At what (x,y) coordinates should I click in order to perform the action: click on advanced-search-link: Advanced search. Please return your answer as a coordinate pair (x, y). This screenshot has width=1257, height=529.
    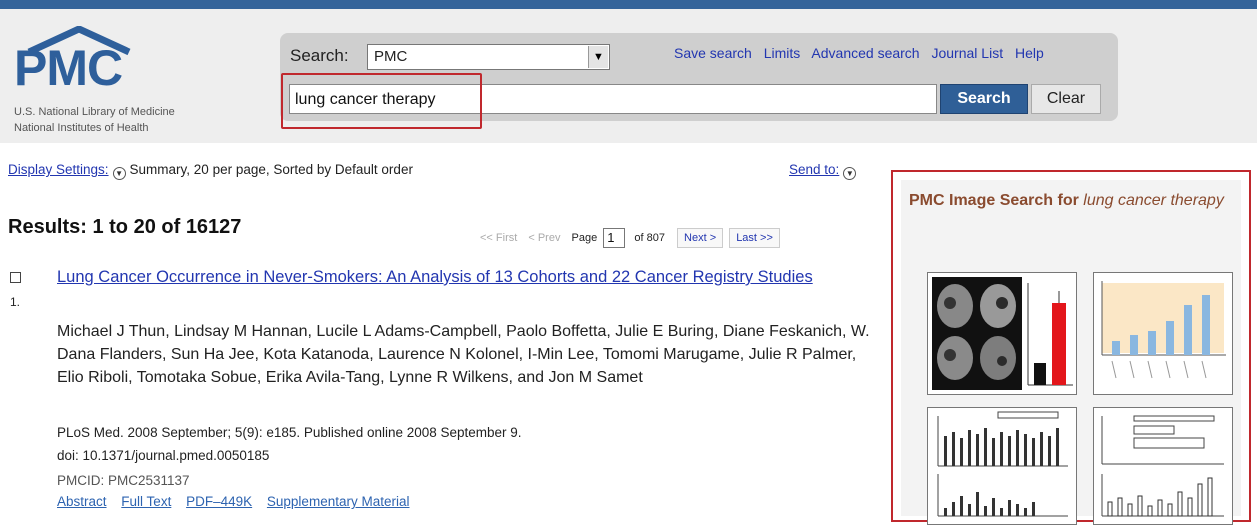
    Looking at the image, I should click on (865, 53).